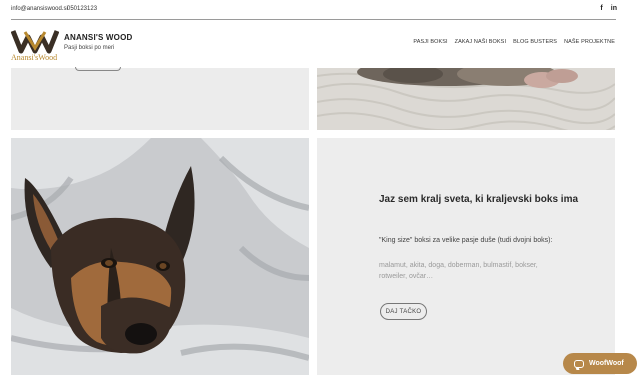  What do you see at coordinates (98, 69) in the screenshot?
I see `cut-off-button` at bounding box center [98, 69].